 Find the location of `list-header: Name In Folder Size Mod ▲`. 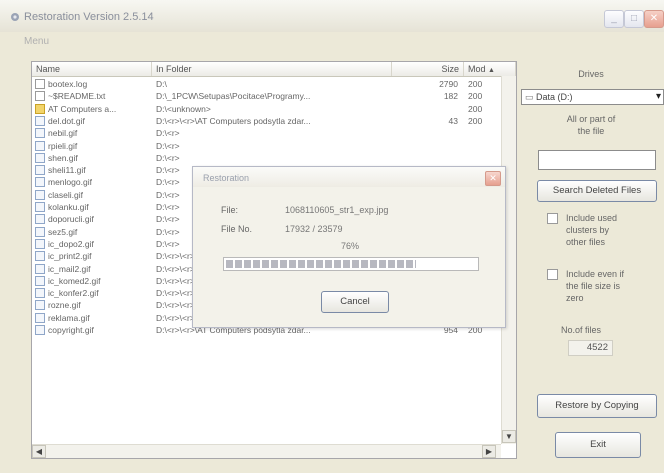

list-header: Name In Folder Size Mod ▲ is located at coordinates (274, 69).